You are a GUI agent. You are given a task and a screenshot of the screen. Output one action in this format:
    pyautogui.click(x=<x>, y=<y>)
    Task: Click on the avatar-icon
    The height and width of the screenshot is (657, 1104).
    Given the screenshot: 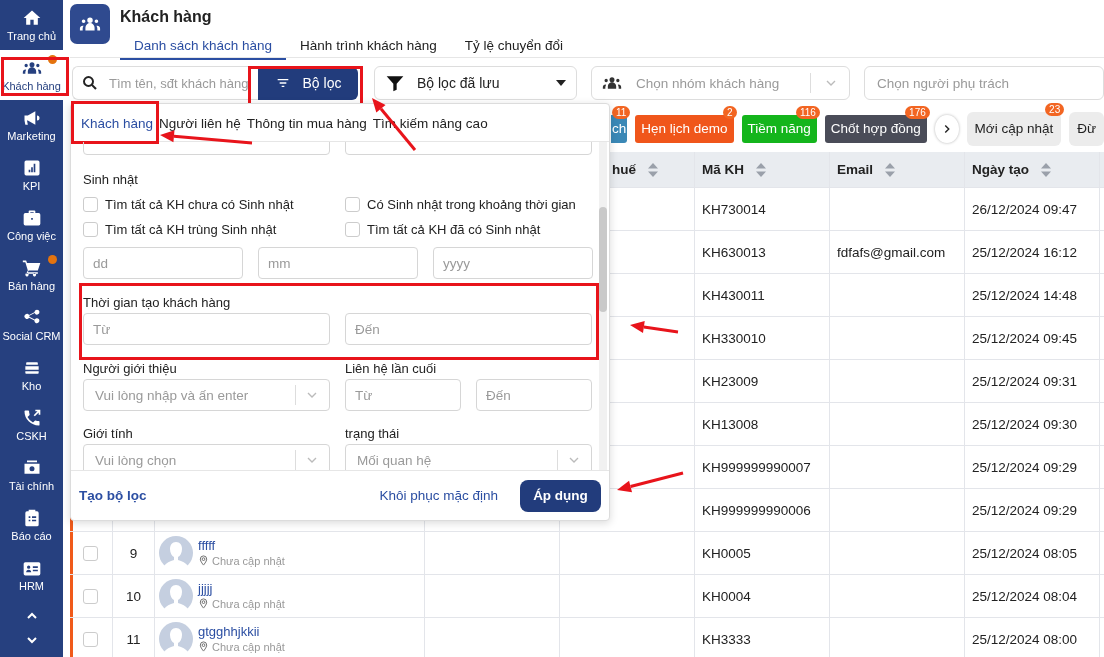 What is the action you would take?
    pyautogui.click(x=176, y=553)
    